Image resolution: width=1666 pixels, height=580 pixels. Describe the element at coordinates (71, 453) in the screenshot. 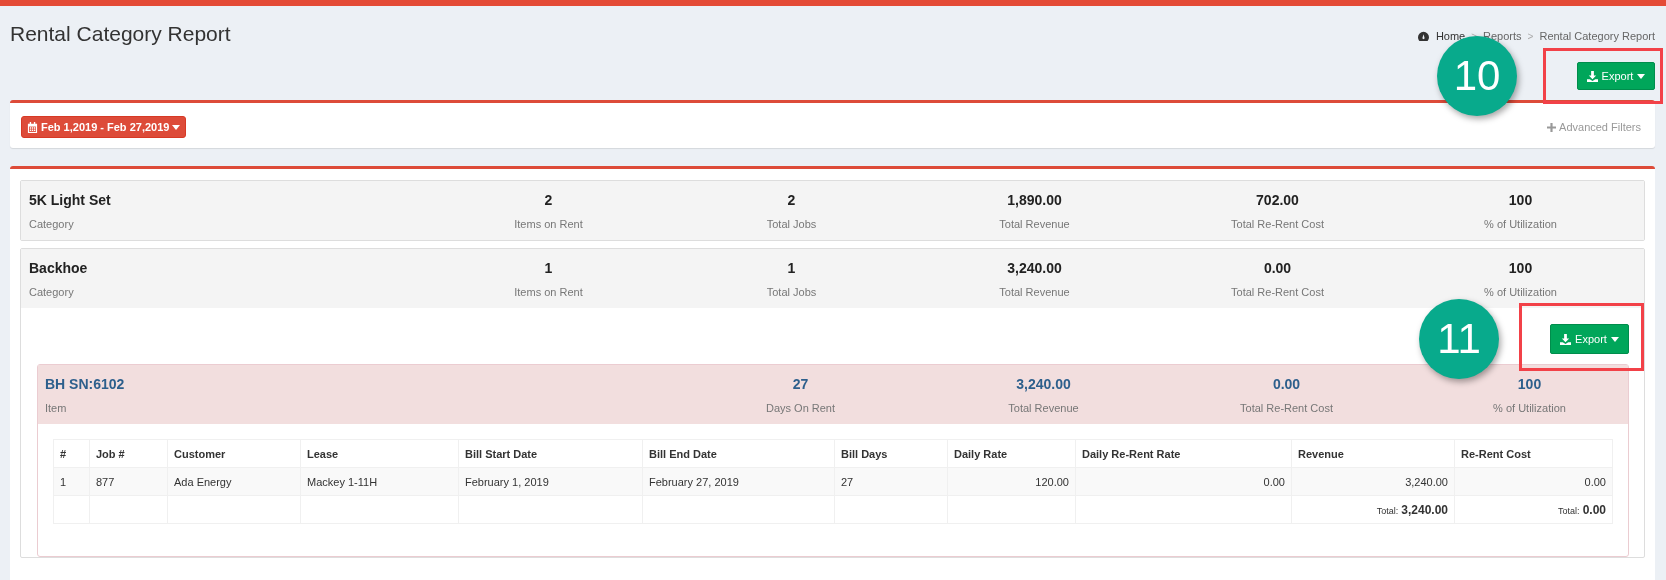

I see `column-header: #` at that location.